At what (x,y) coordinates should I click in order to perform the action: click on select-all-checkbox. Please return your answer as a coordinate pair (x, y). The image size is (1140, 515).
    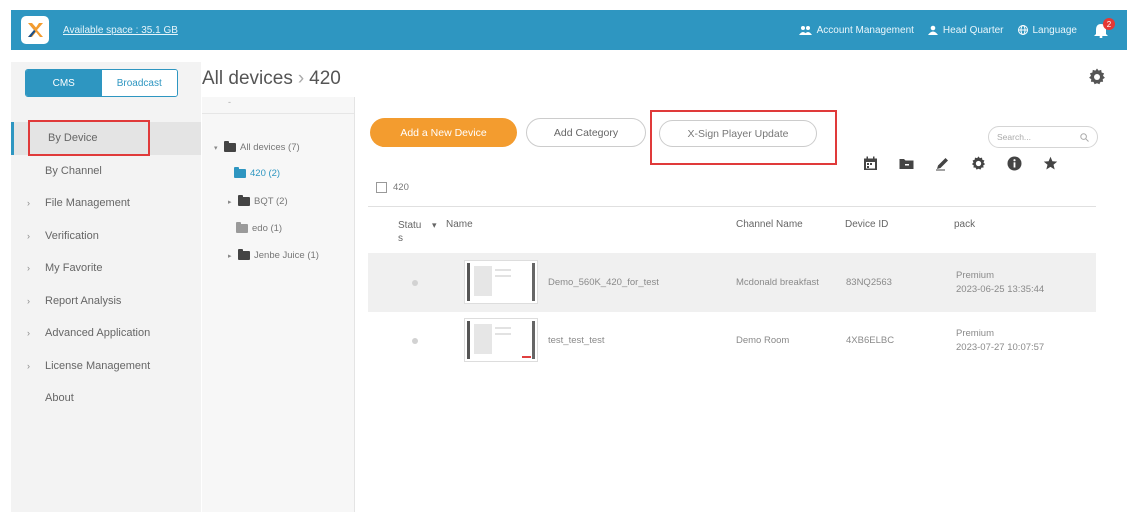
    Looking at the image, I should click on (381, 187).